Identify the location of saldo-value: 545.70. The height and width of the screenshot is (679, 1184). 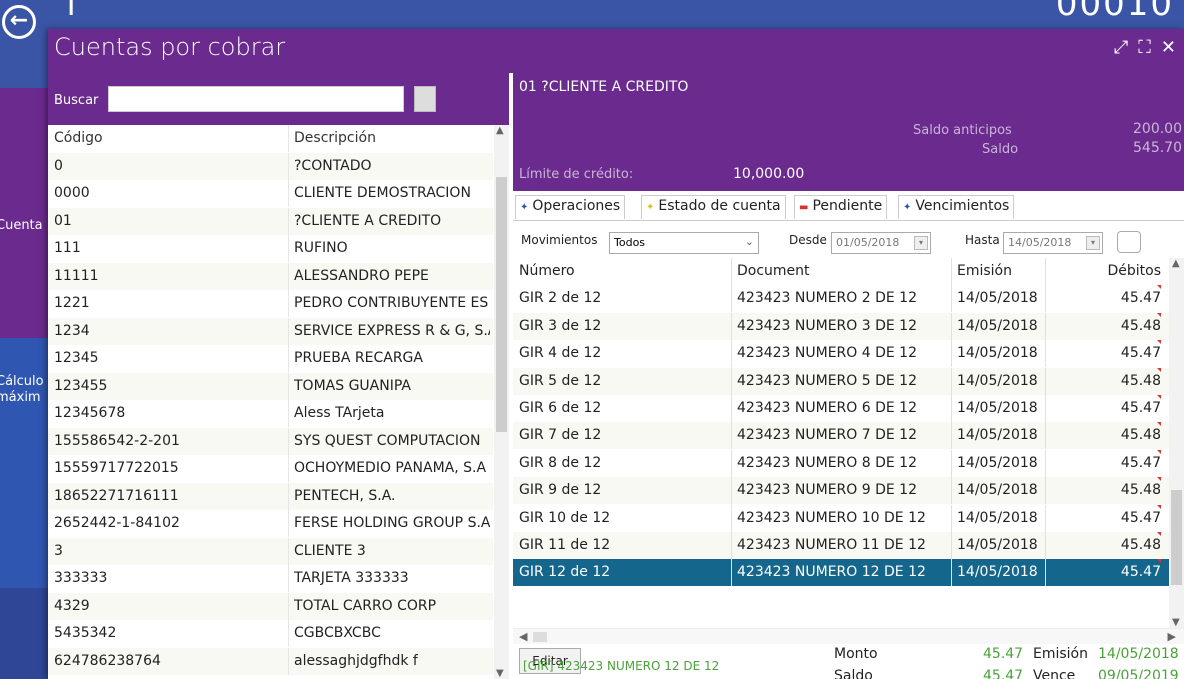
(1157, 148).